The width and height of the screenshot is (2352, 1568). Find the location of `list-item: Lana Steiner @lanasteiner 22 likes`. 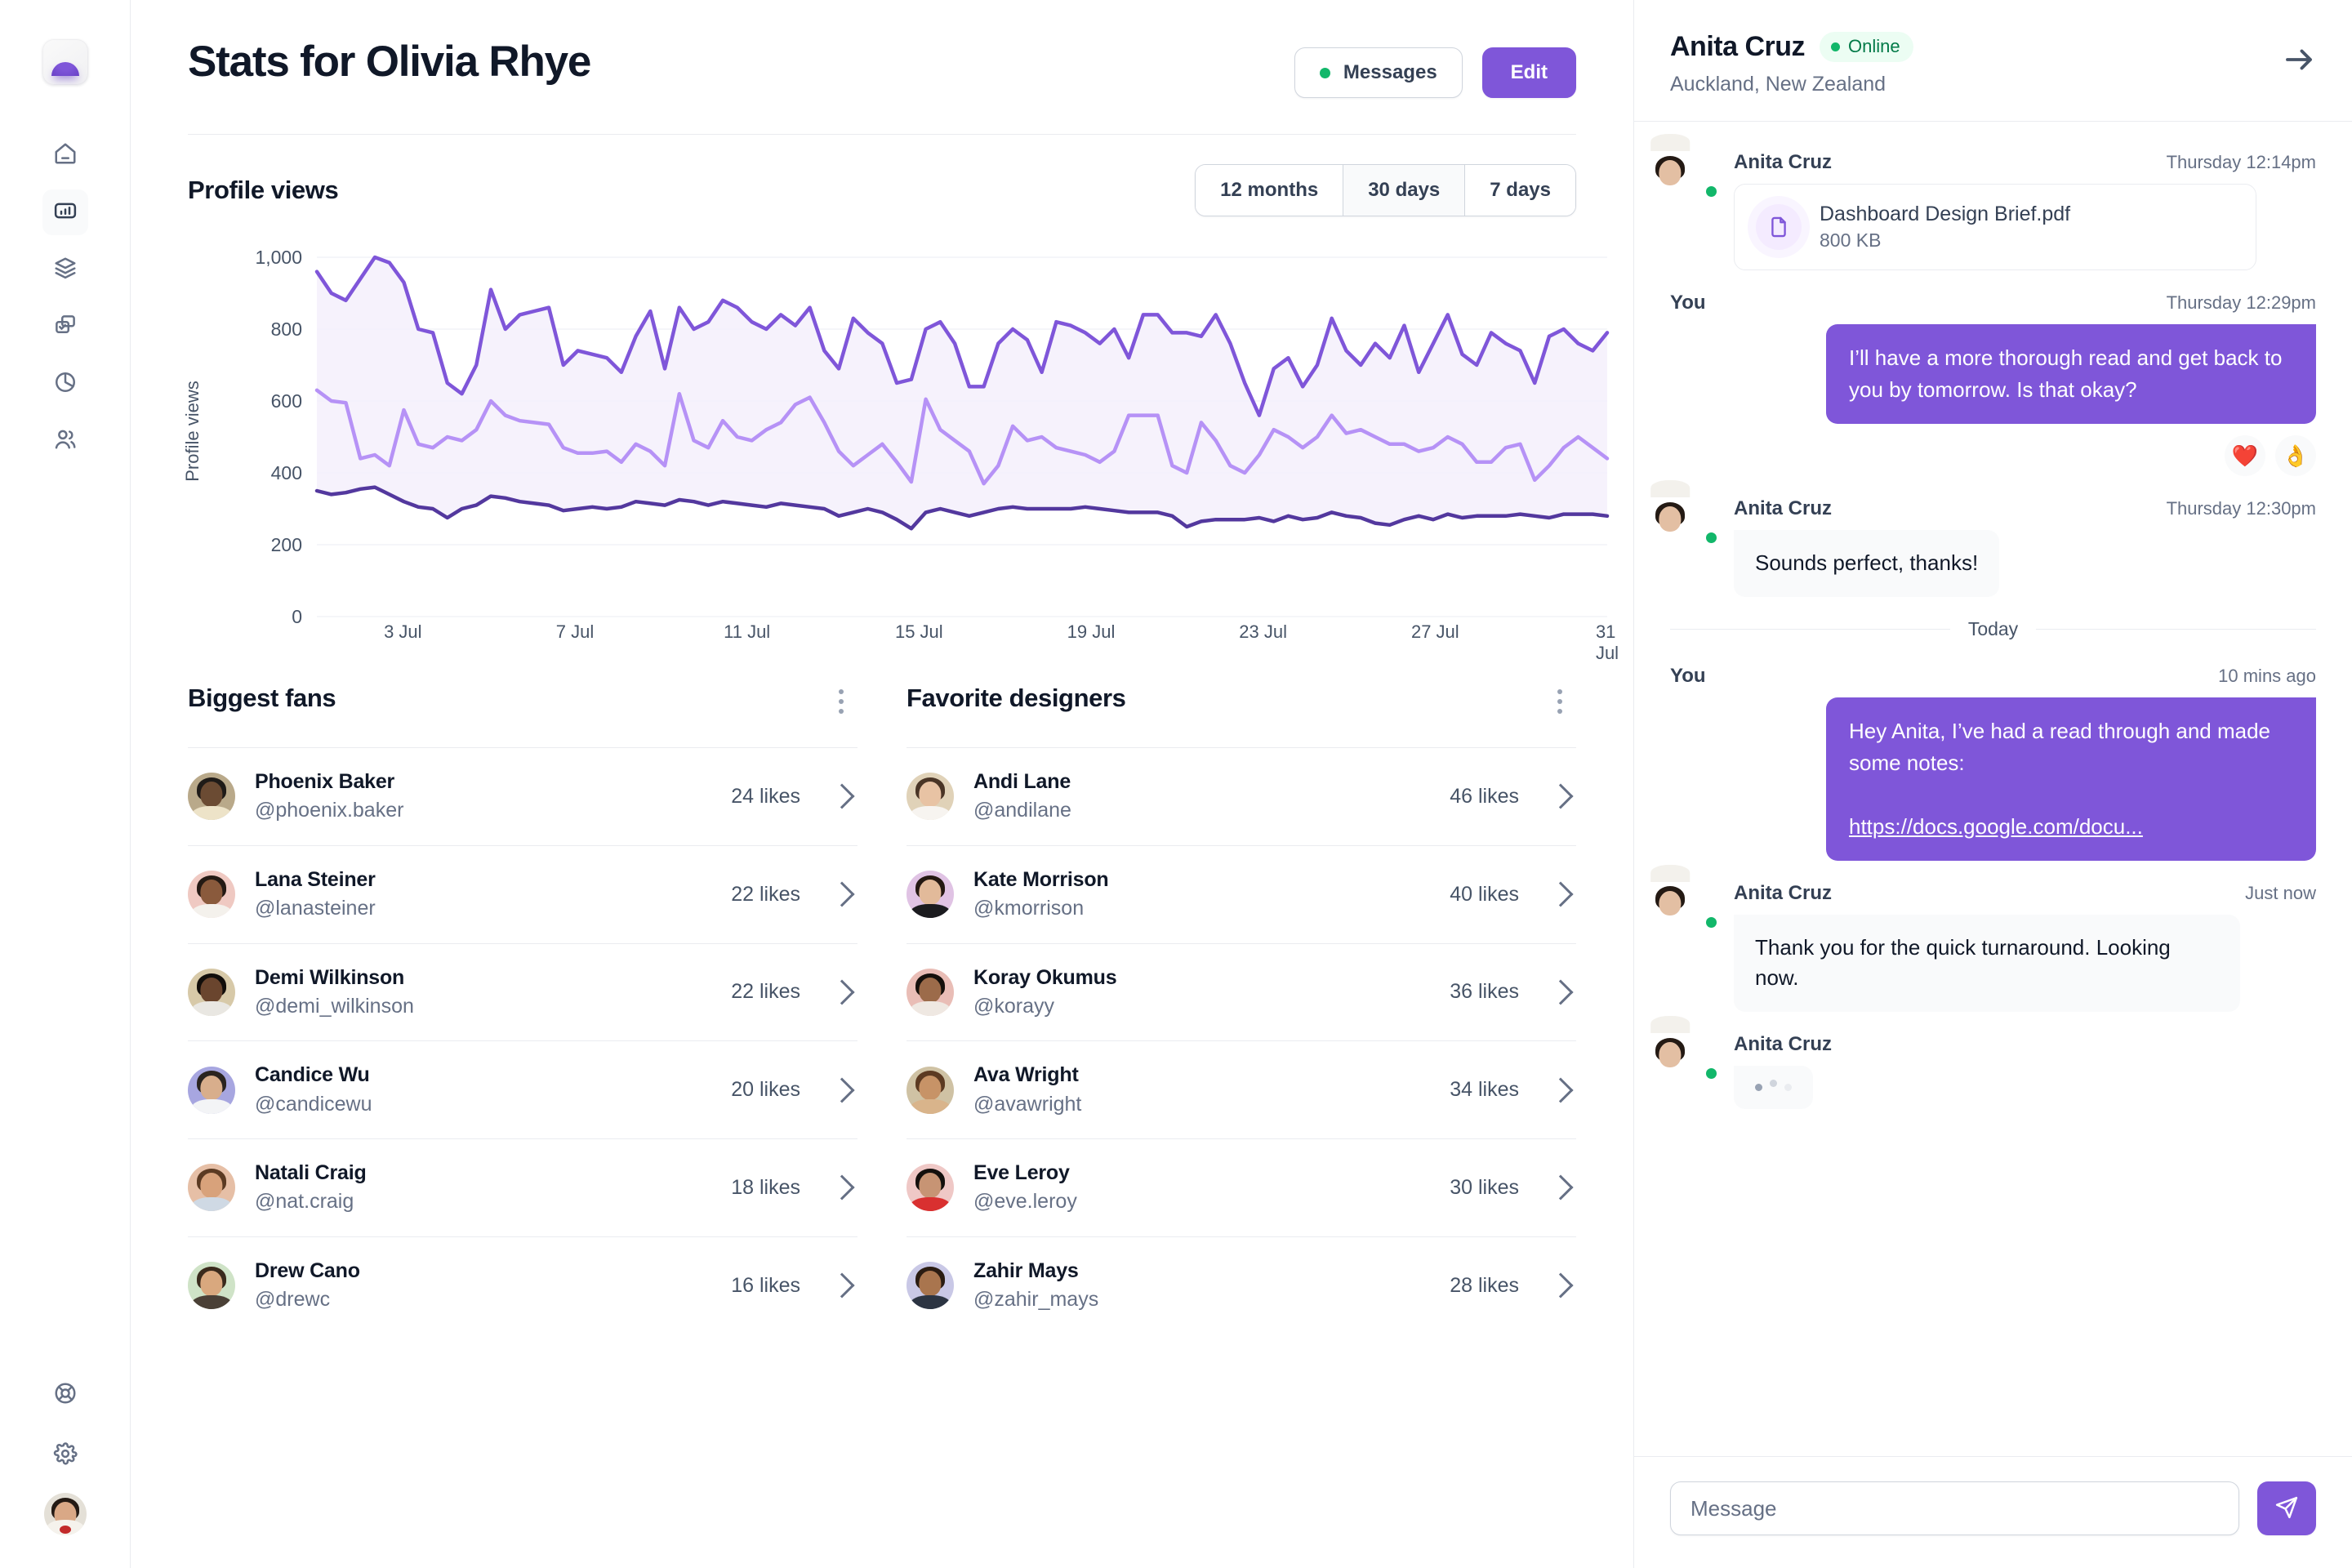

list-item: Lana Steiner @lanasteiner 22 likes is located at coordinates (523, 895).